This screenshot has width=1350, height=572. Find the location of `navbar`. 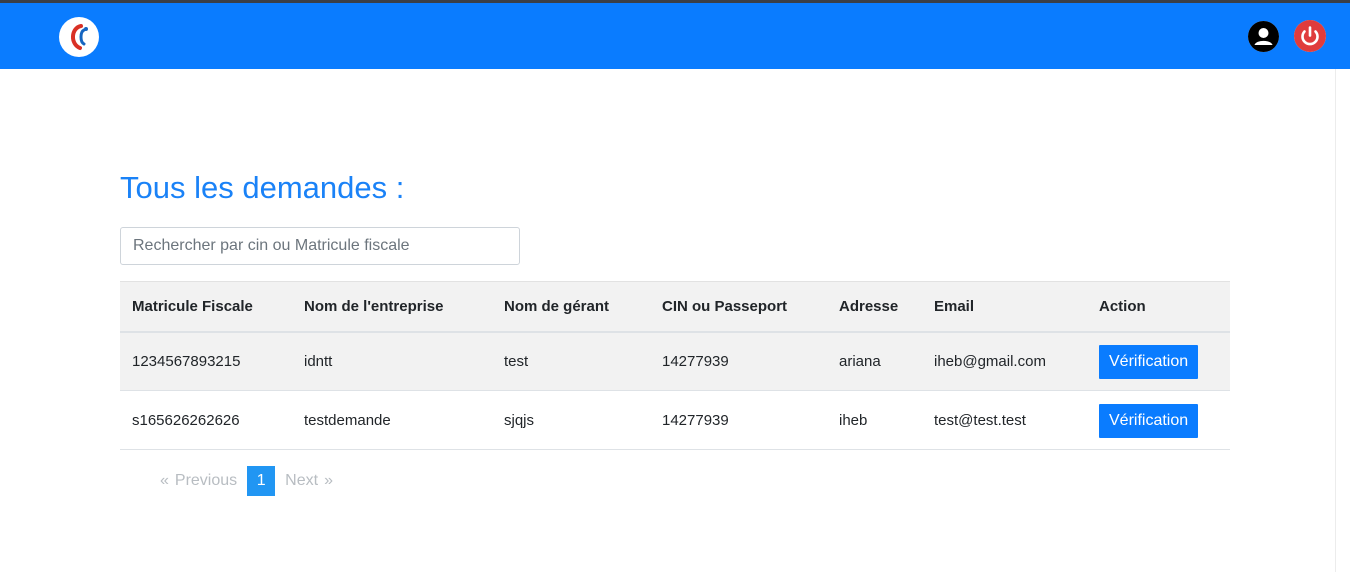

navbar is located at coordinates (675, 36).